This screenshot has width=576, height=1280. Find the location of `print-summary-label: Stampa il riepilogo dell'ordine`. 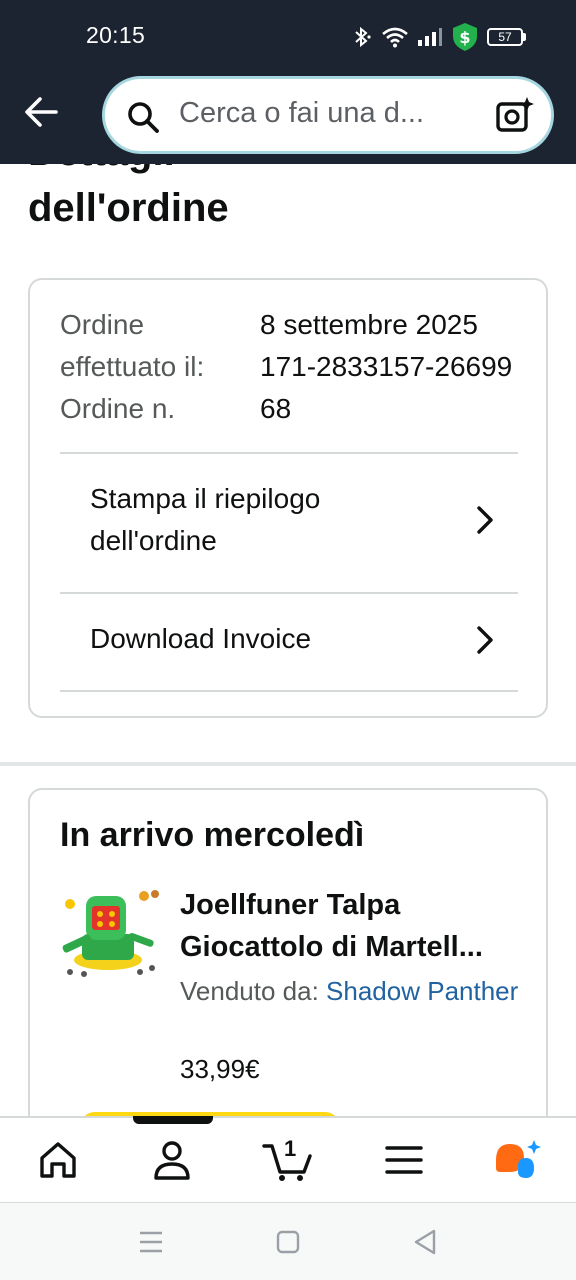

print-summary-label: Stampa il riepilogo dell'ordine is located at coordinates (205, 519).